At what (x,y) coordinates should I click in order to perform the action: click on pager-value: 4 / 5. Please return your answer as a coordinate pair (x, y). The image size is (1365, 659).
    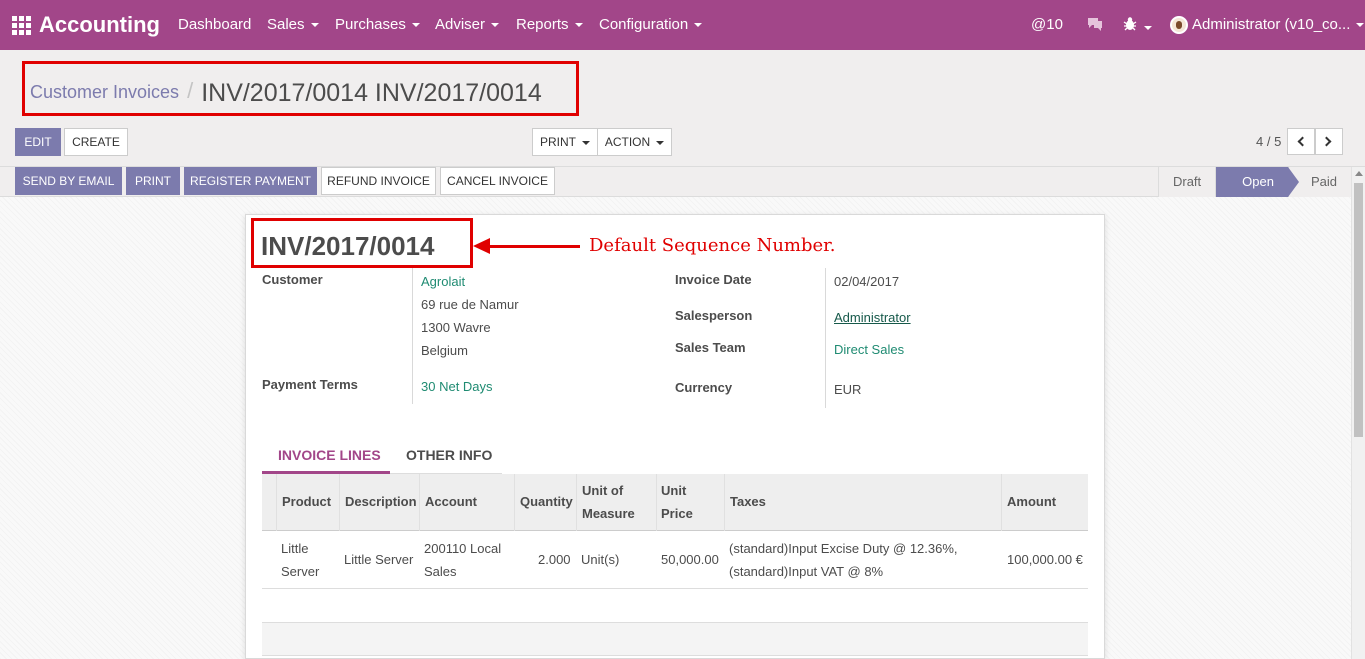
    Looking at the image, I should click on (1269, 141).